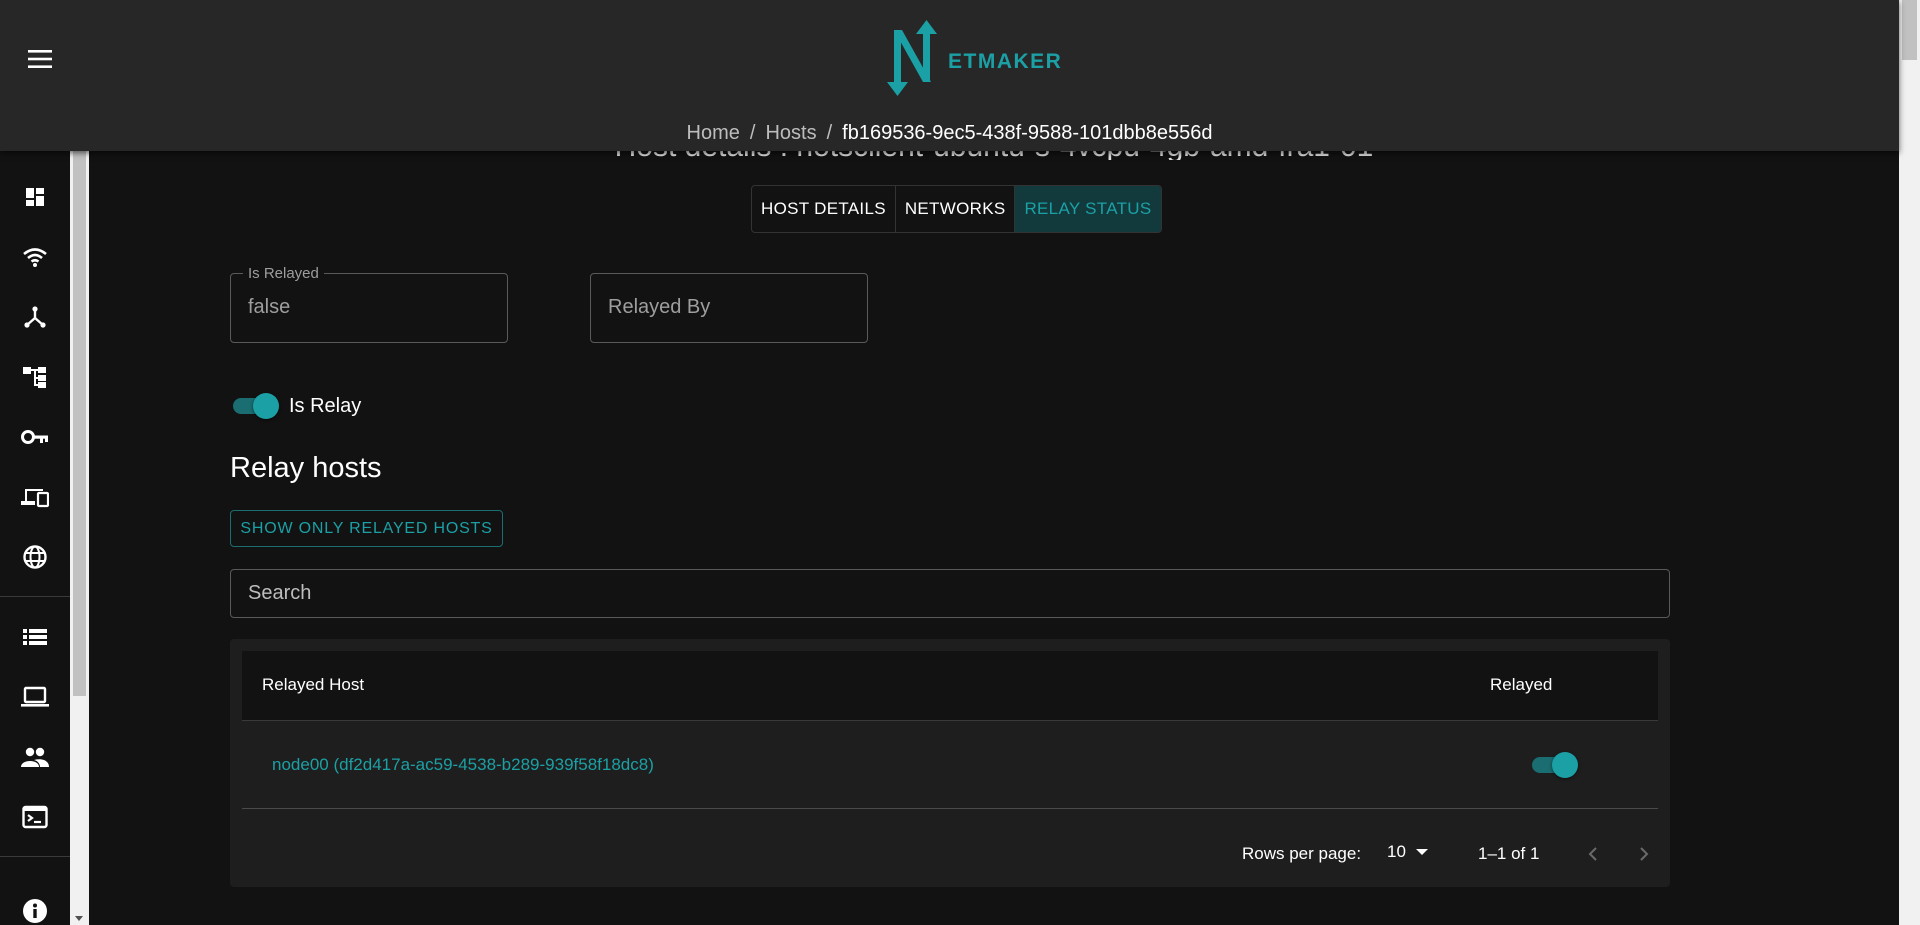 This screenshot has width=1920, height=925. I want to click on laptop-icon, so click(35, 697).